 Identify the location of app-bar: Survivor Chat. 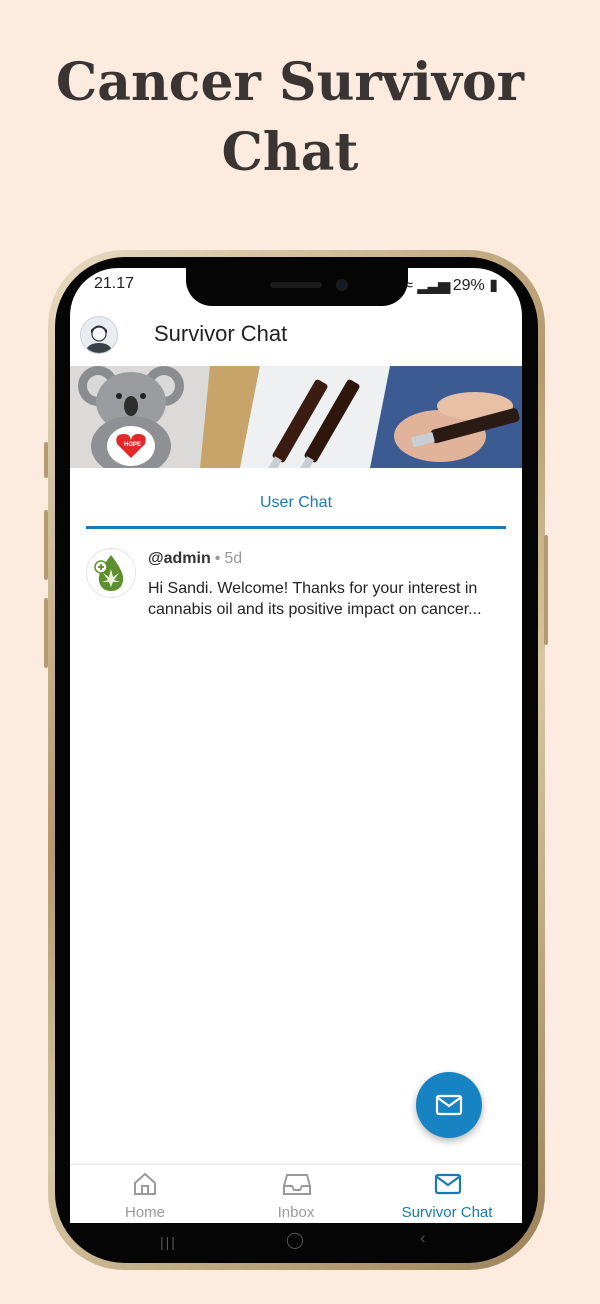
(296, 336).